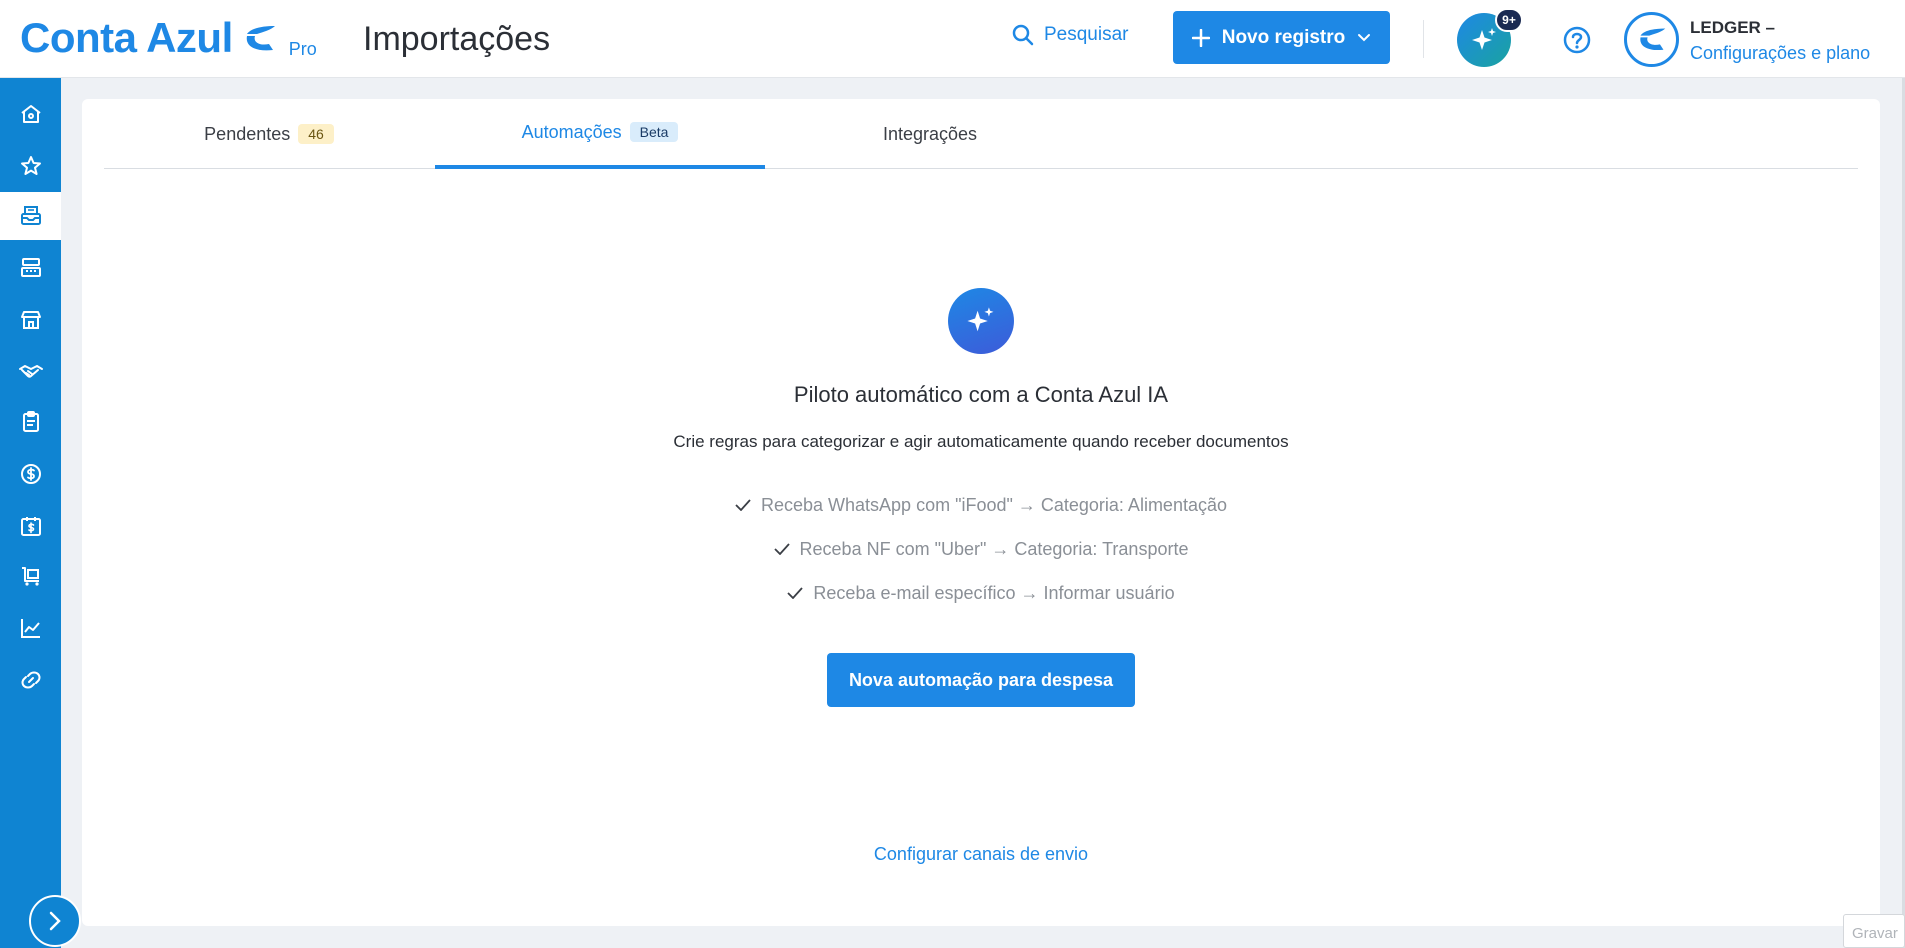 The width and height of the screenshot is (1905, 948). I want to click on tab-label: Integrações, so click(930, 133).